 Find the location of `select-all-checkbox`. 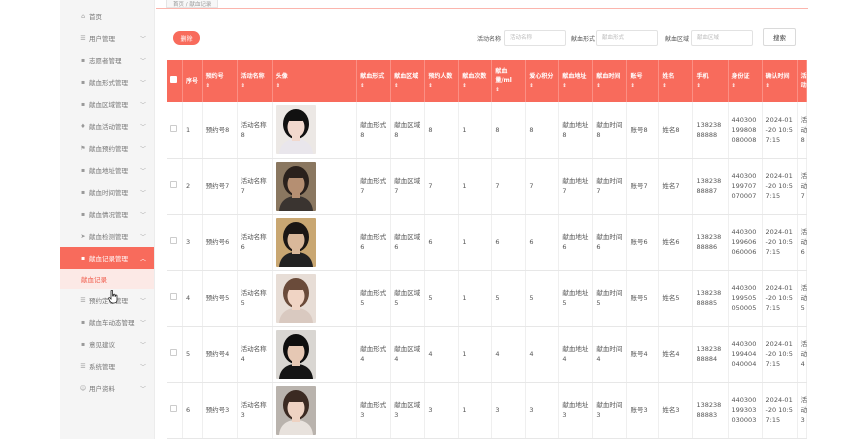

select-all-checkbox is located at coordinates (173, 79).